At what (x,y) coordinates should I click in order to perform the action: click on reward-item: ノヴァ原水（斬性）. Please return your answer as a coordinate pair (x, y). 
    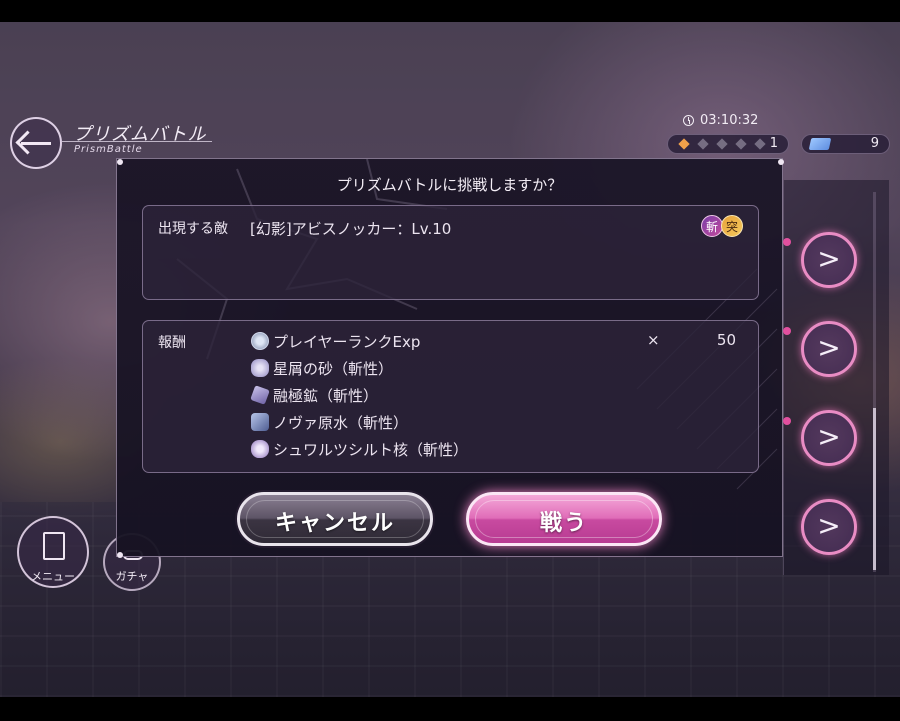
    Looking at the image, I should click on (329, 422).